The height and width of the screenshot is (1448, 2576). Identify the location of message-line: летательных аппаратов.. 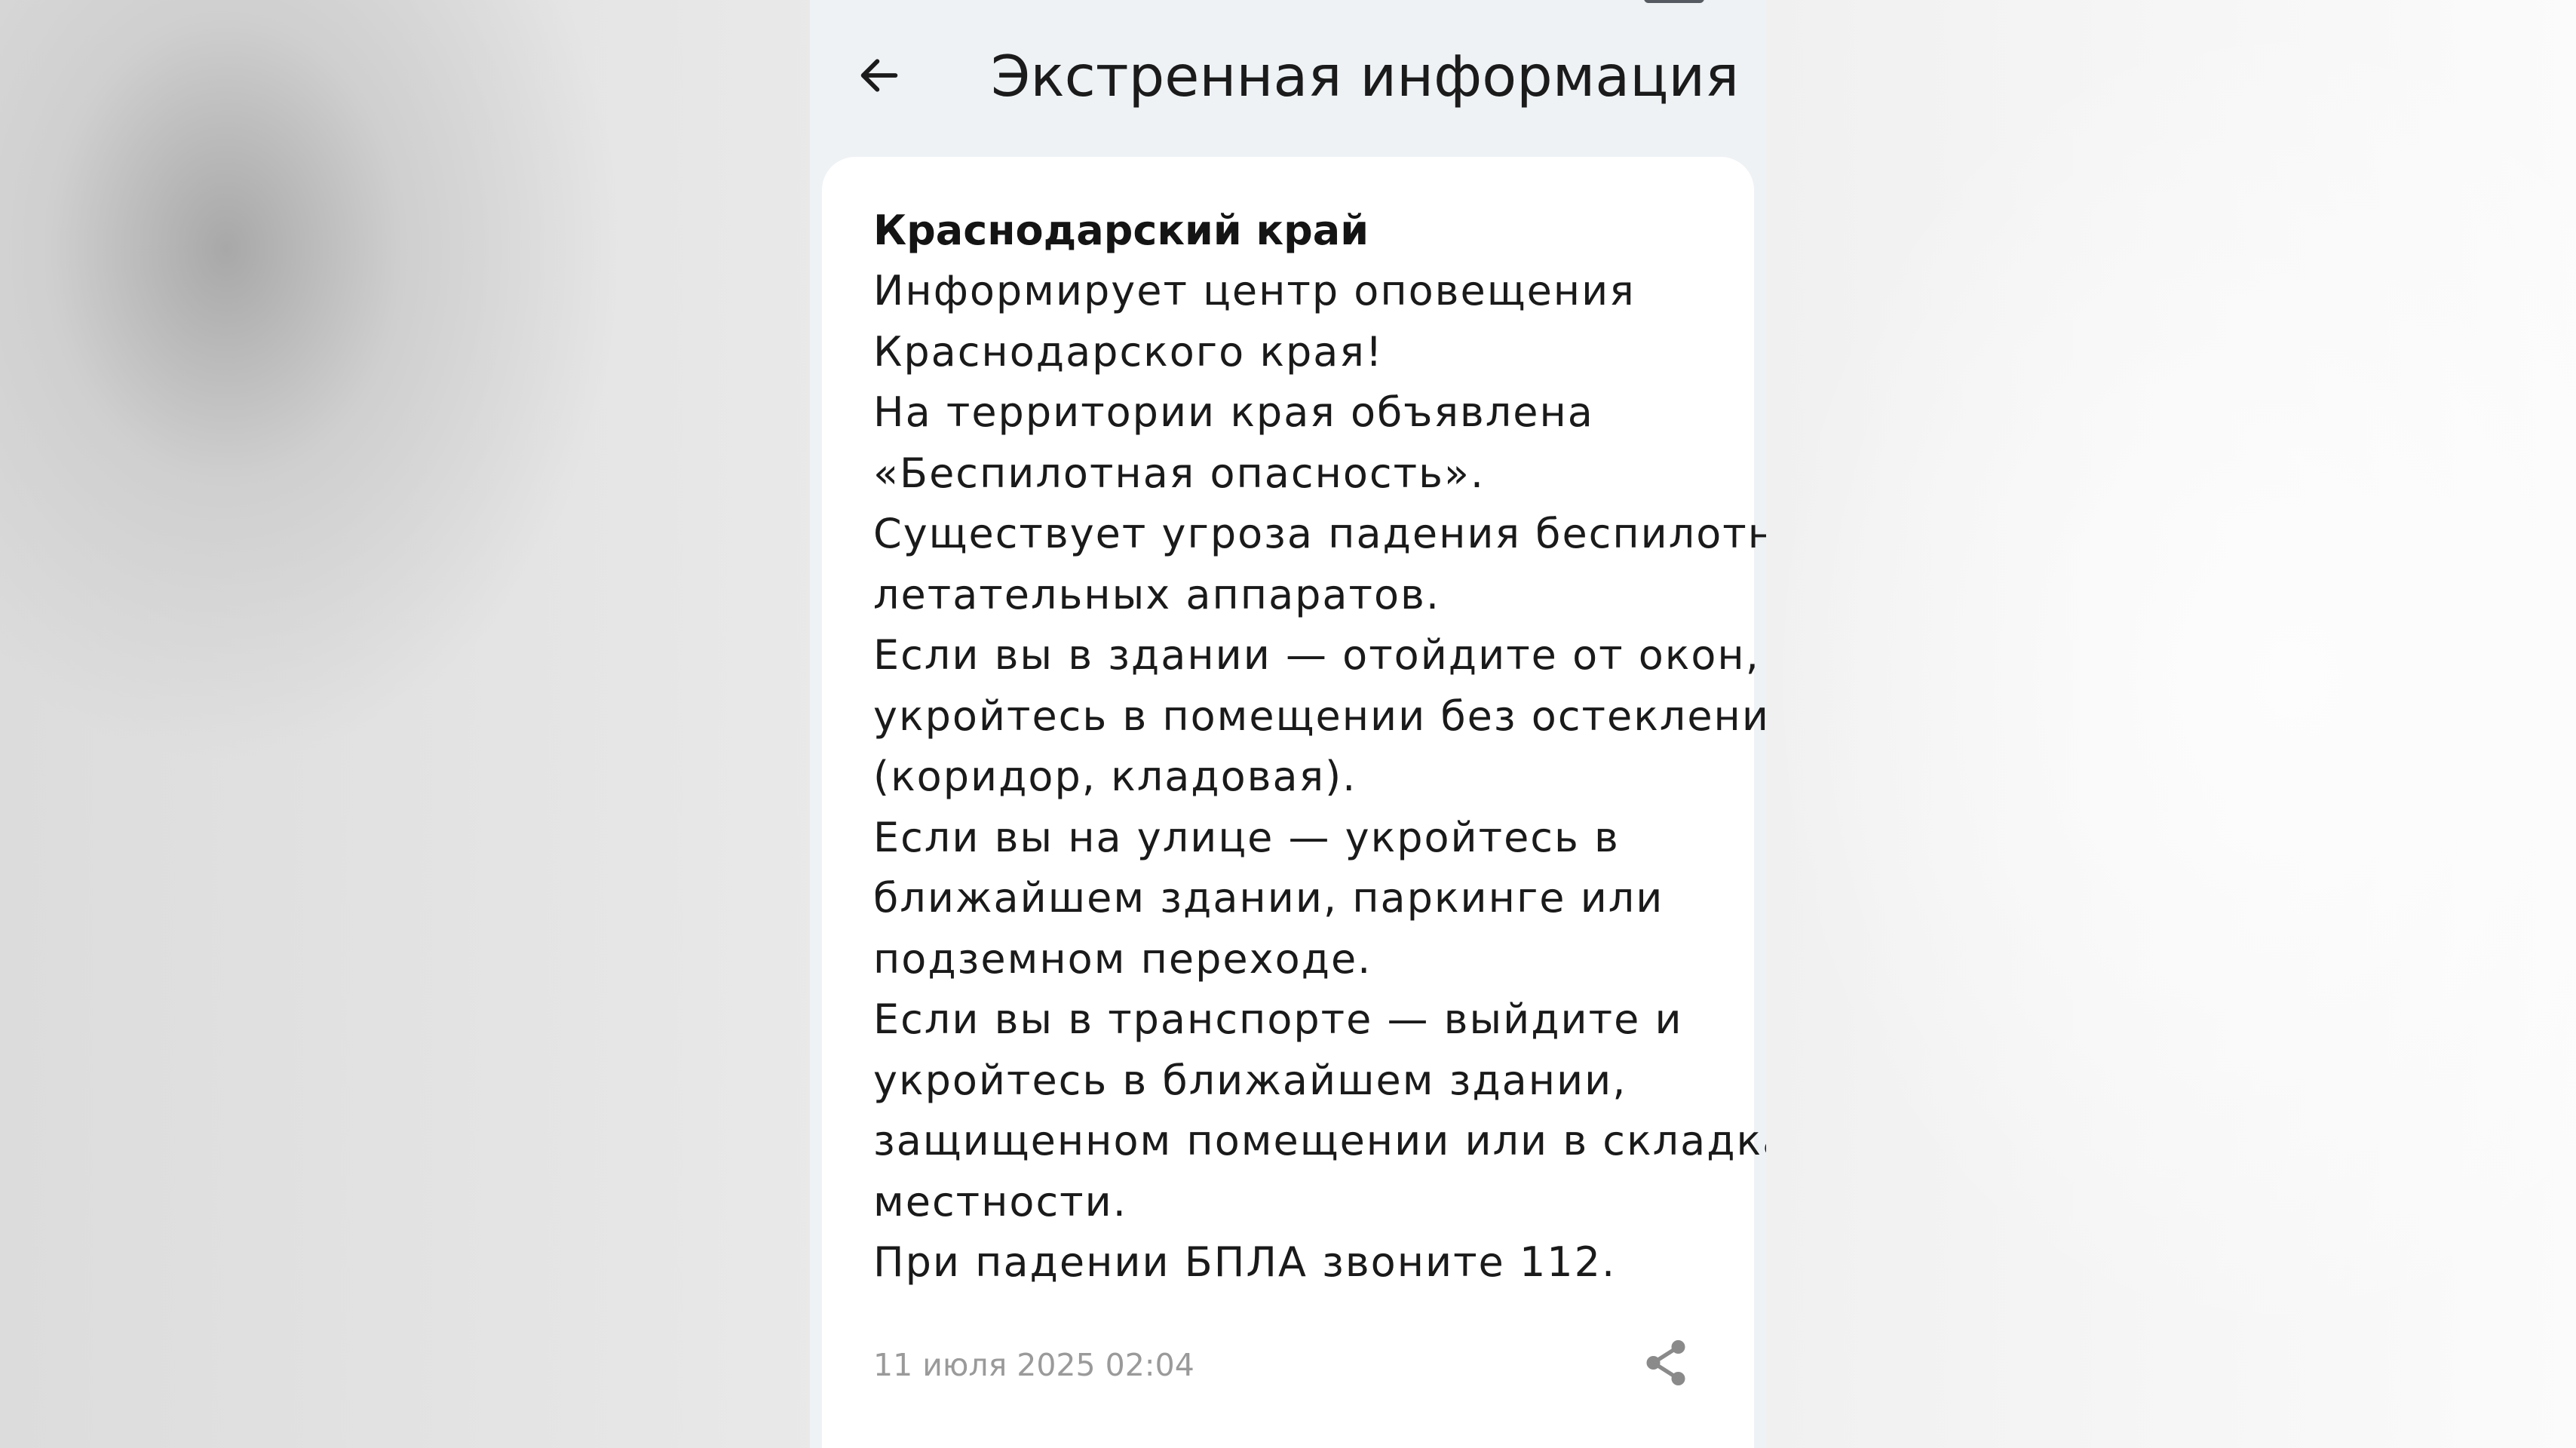
(1157, 594).